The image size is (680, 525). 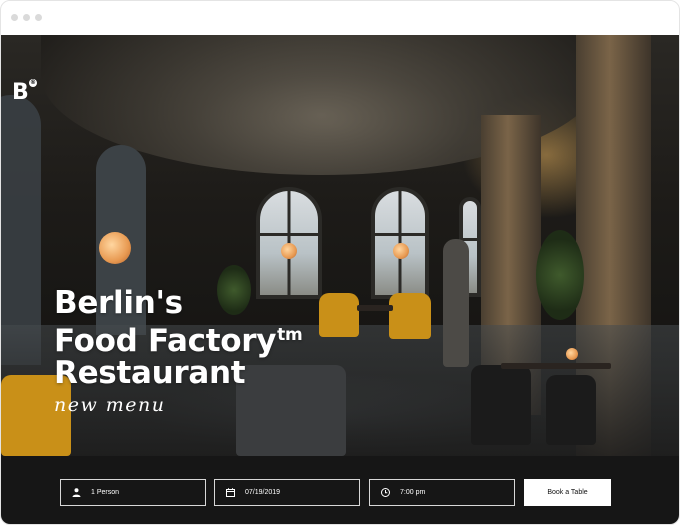 I want to click on trademark-mark: tm, so click(x=290, y=335).